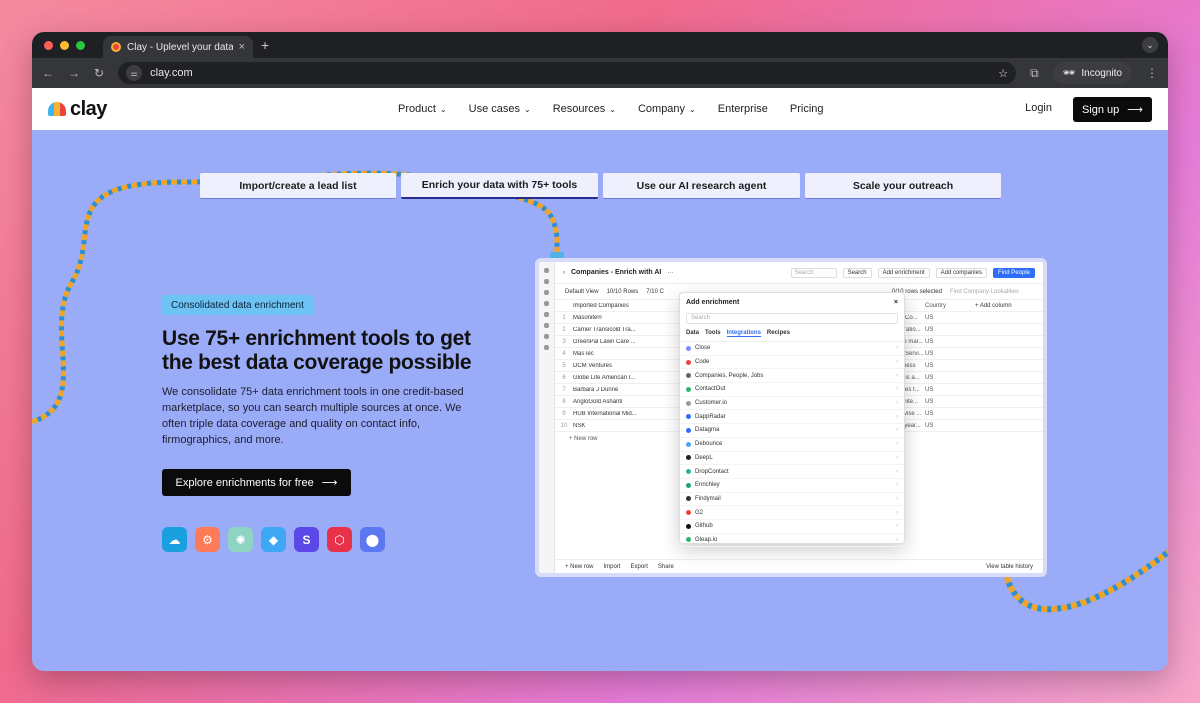 This screenshot has width=1200, height=703. What do you see at coordinates (174, 539) in the screenshot?
I see `salesforce-icon: ☁` at bounding box center [174, 539].